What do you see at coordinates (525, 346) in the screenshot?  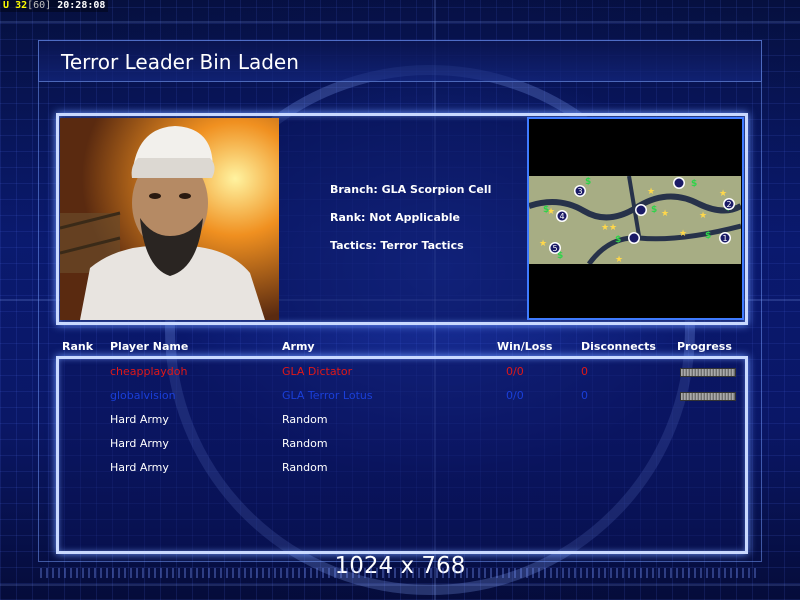 I see `header-win-loss: Win/Loss` at bounding box center [525, 346].